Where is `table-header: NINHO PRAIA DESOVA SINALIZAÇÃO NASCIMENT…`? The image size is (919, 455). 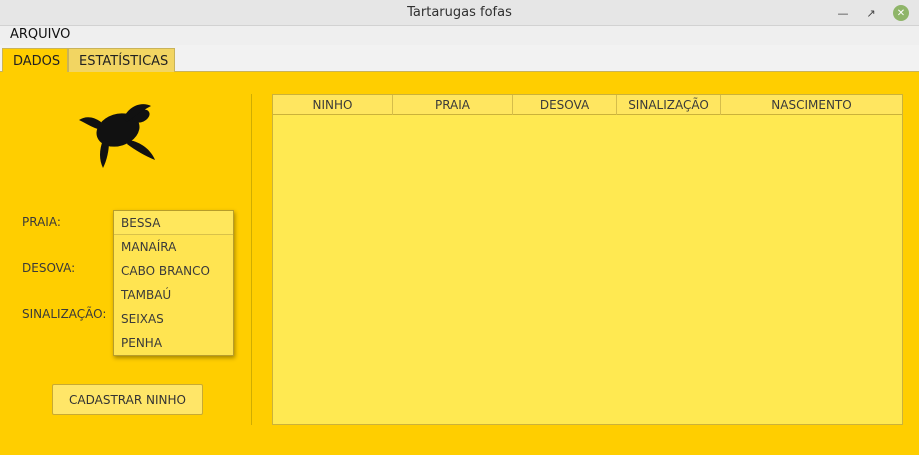 table-header: NINHO PRAIA DESOVA SINALIZAÇÃO NASCIMENT… is located at coordinates (587, 105).